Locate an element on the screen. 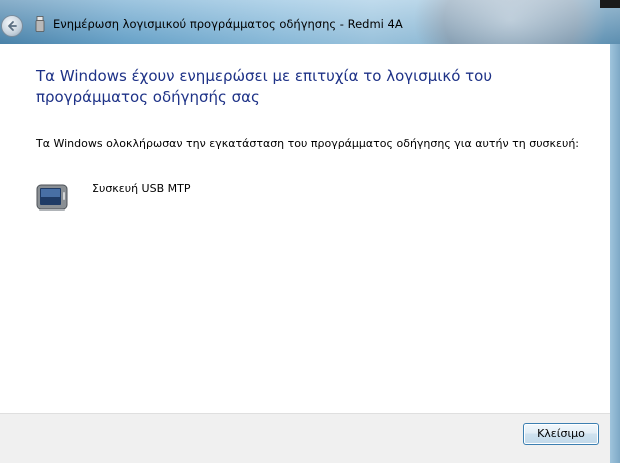 The image size is (620, 463). back-arrow-icon is located at coordinates (12, 26).